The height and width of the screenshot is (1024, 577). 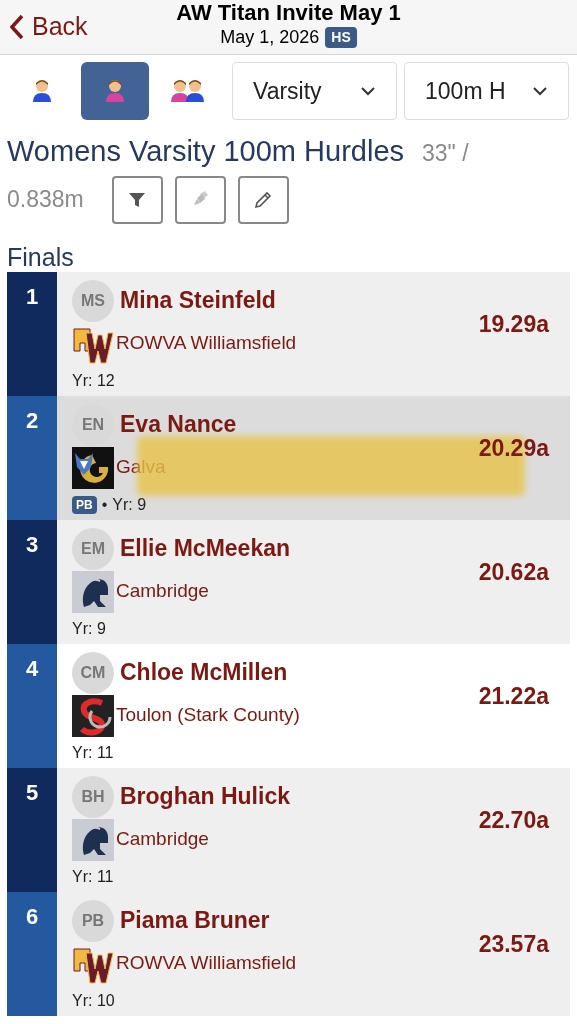 What do you see at coordinates (314, 91) in the screenshot?
I see `dropdown: Varsity` at bounding box center [314, 91].